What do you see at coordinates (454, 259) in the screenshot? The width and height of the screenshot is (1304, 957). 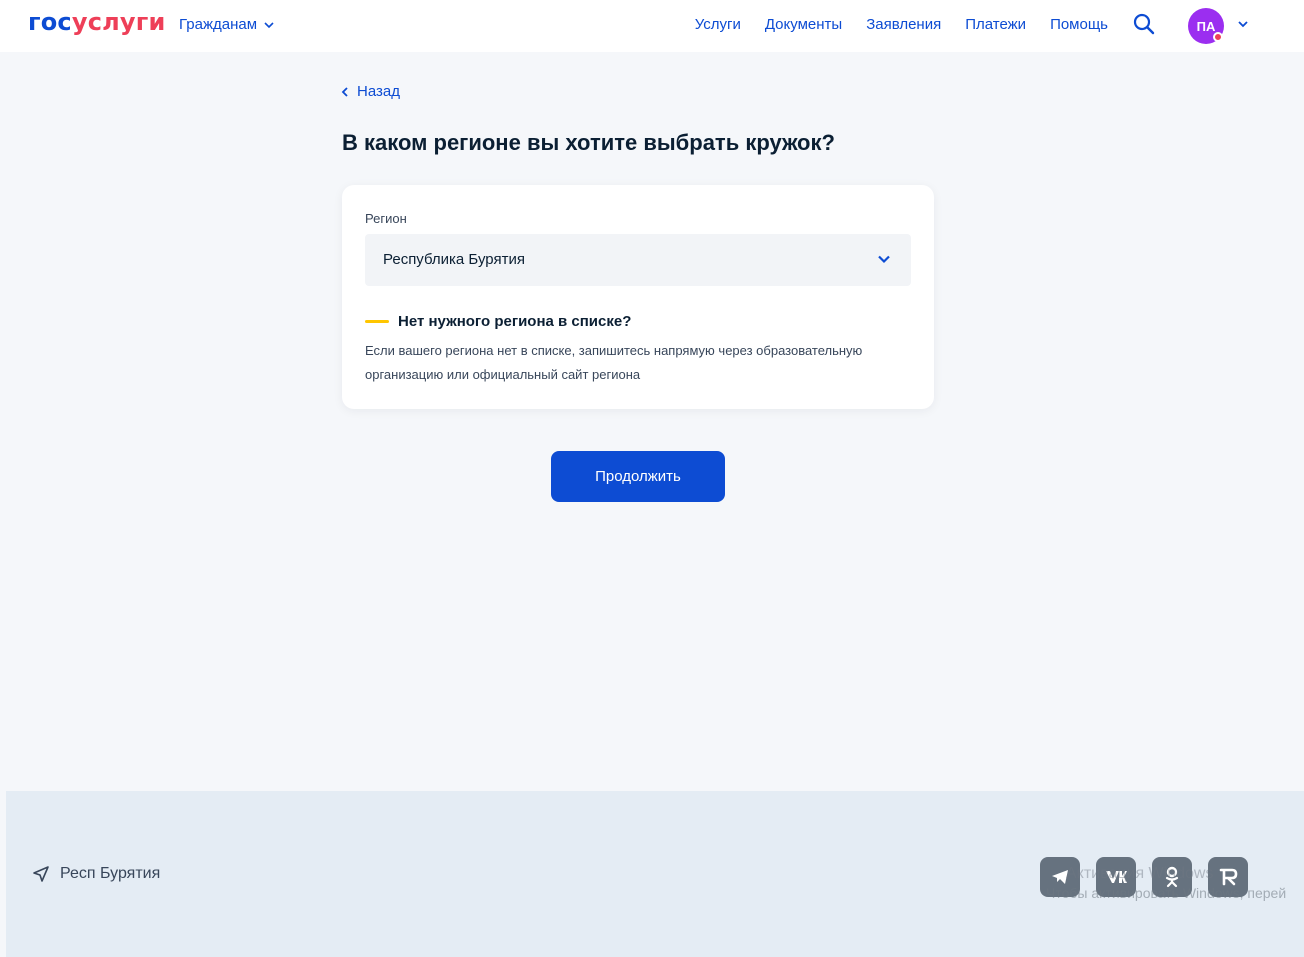 I see `region-select-value: Республика Бурятия` at bounding box center [454, 259].